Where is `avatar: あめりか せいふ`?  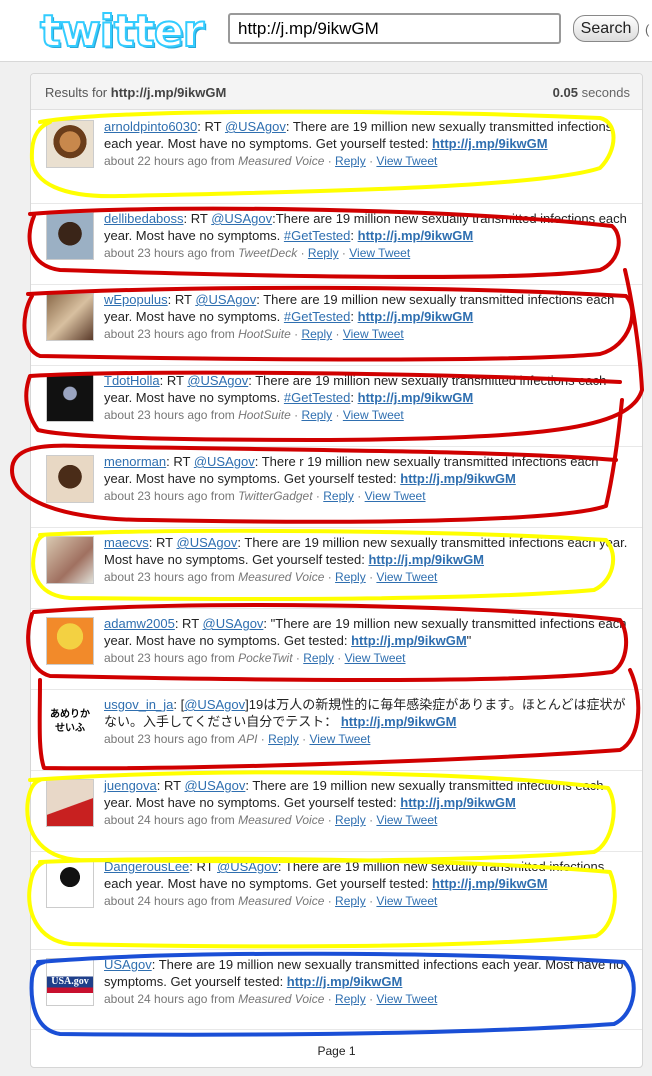 avatar: あめりか せいふ is located at coordinates (70, 722).